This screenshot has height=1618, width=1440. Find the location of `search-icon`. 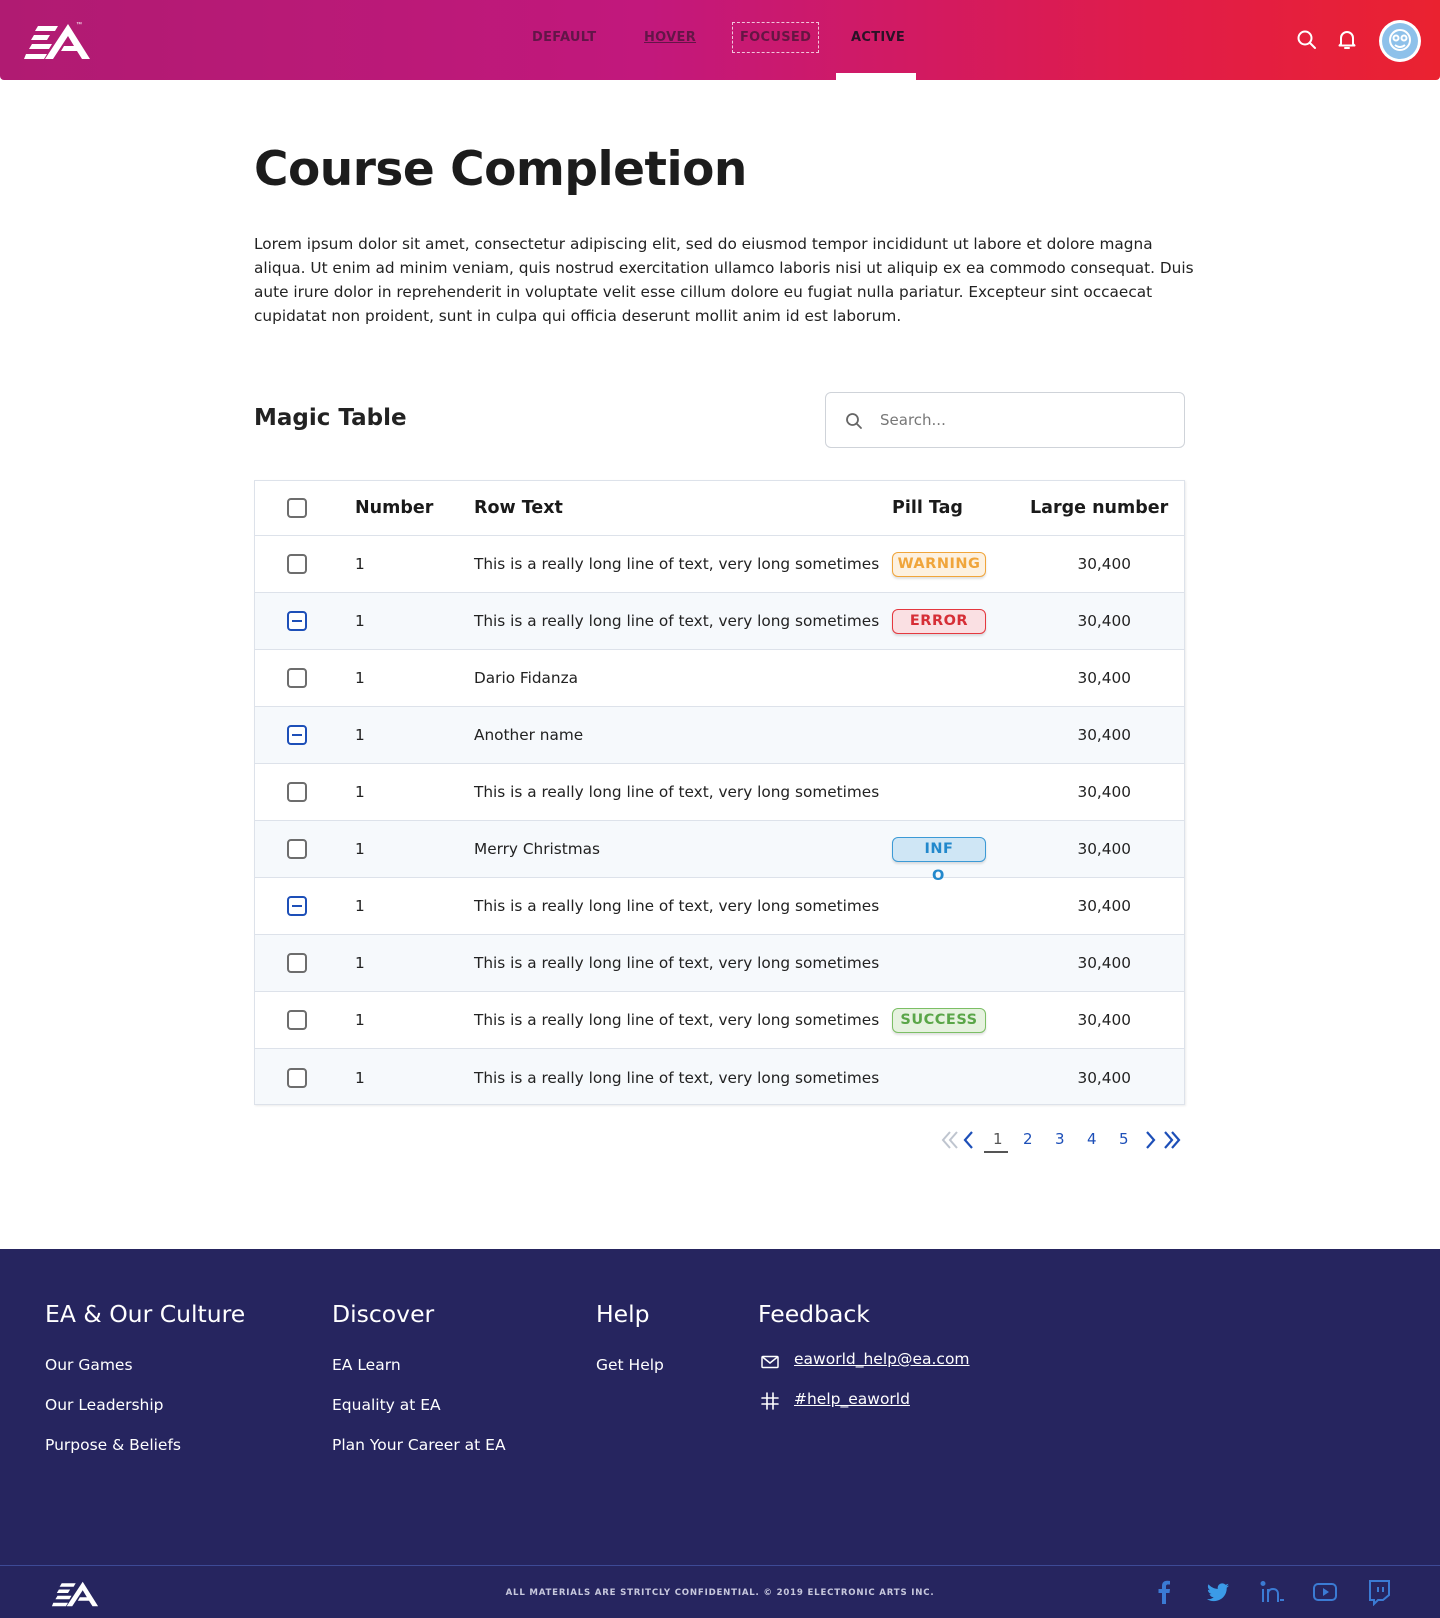

search-icon is located at coordinates (1307, 40).